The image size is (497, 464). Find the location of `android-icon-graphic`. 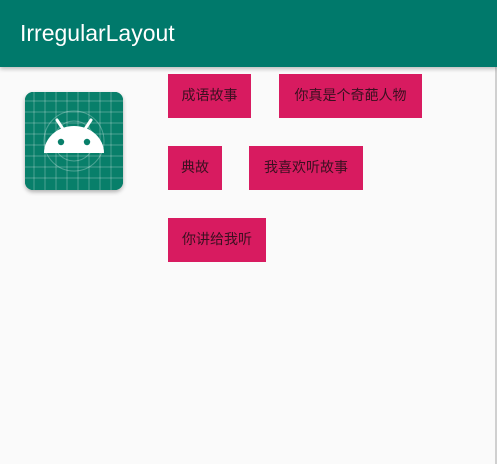

android-icon-graphic is located at coordinates (74, 141).